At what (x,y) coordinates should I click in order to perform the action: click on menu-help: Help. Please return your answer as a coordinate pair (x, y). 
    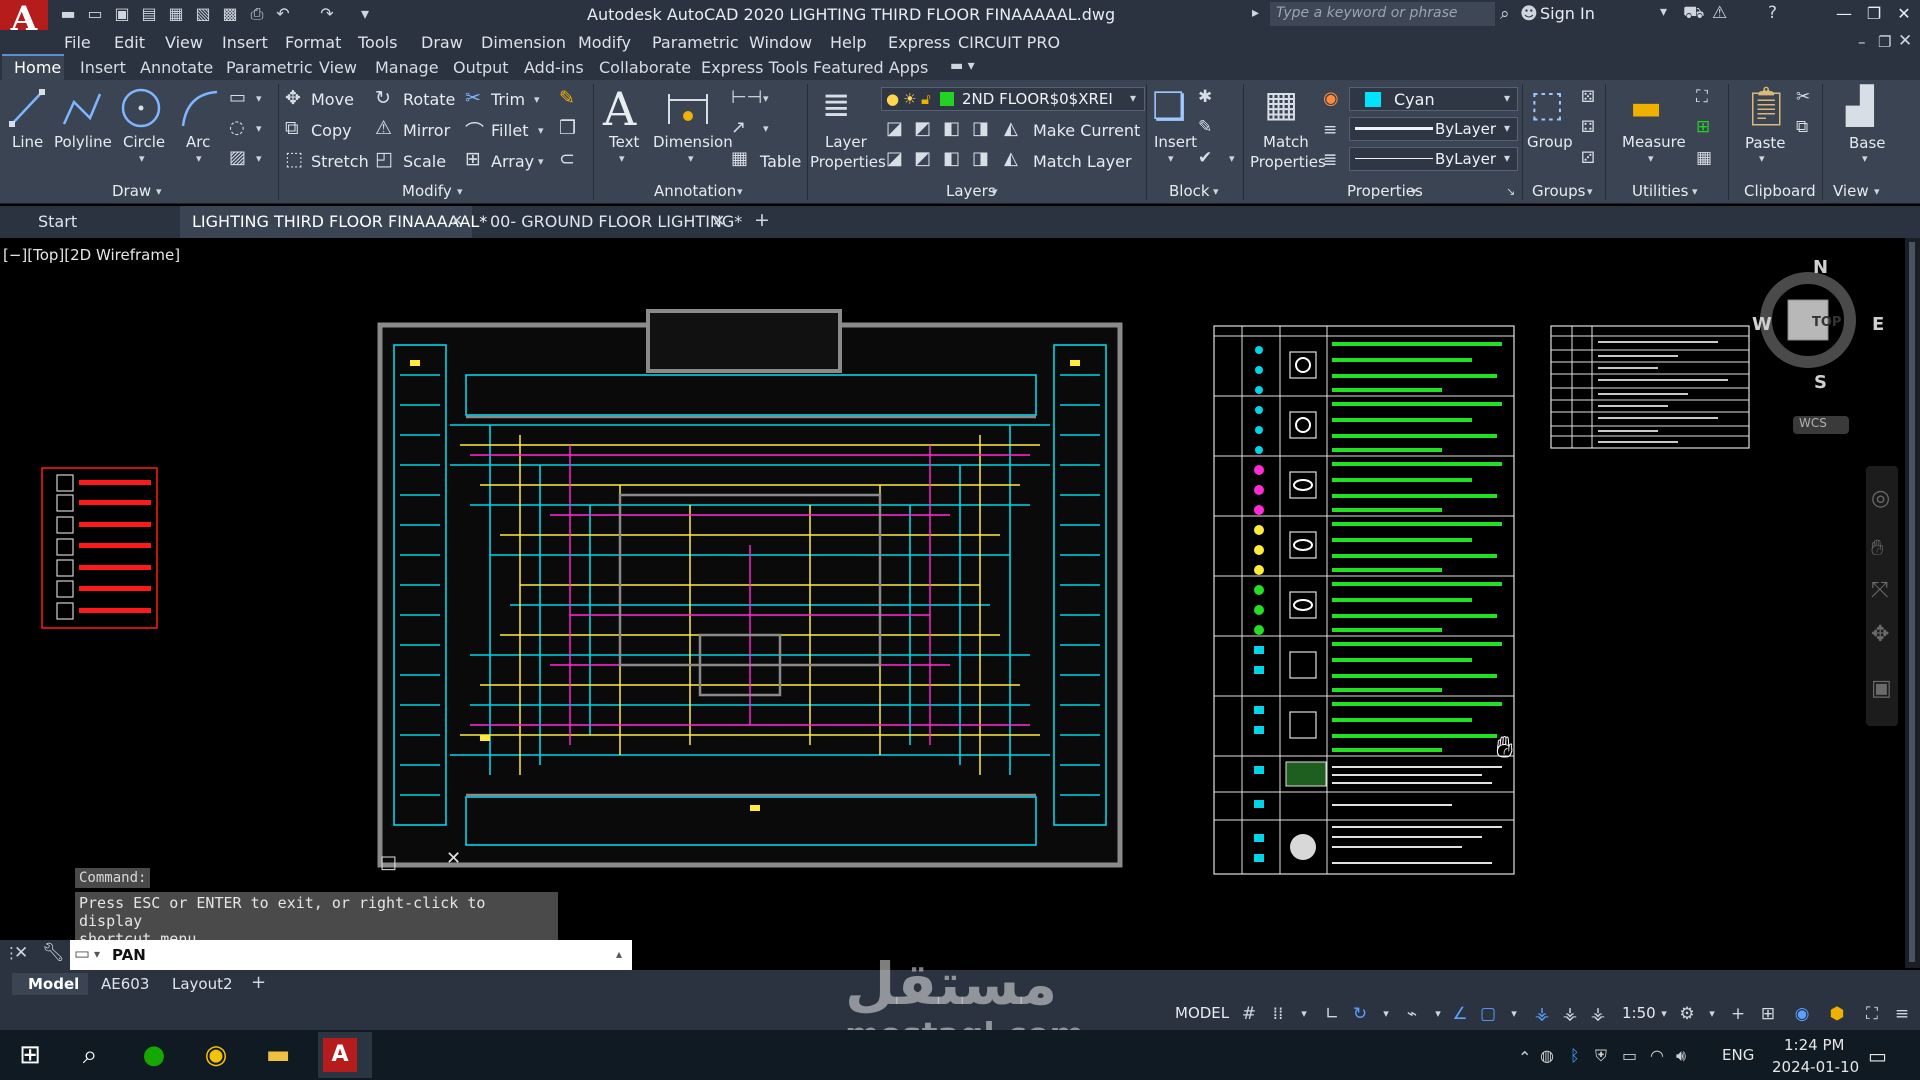
    Looking at the image, I should click on (848, 42).